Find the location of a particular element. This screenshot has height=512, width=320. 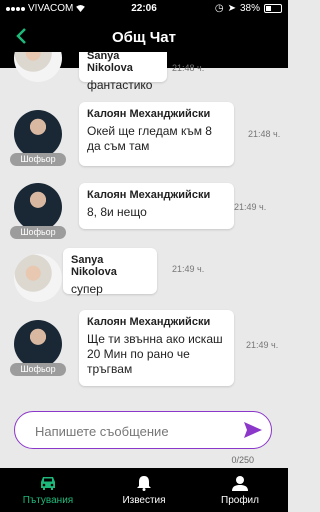

message-text: 8, 8и нещо is located at coordinates (117, 212).